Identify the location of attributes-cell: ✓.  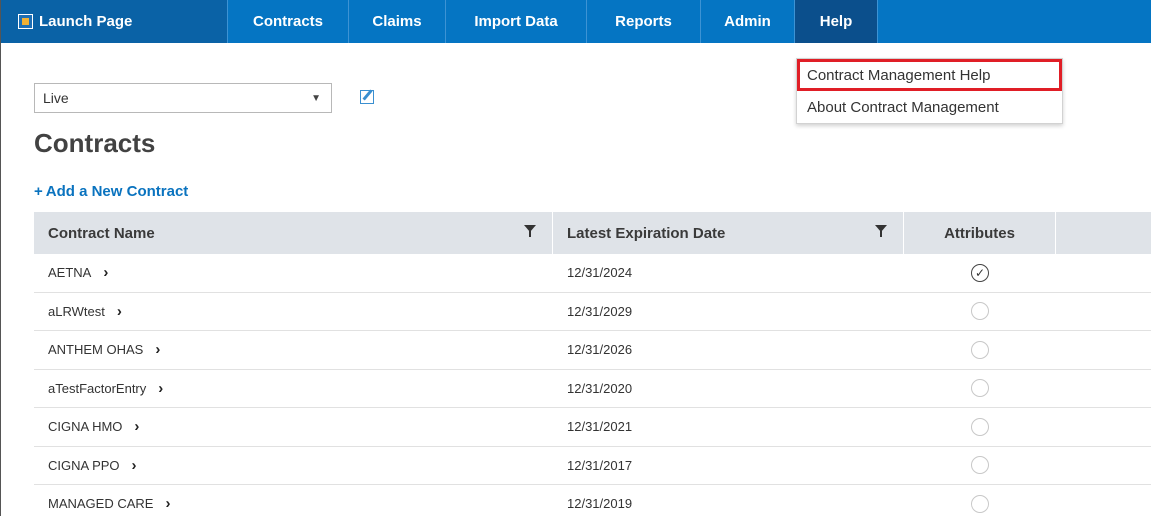
(980, 273).